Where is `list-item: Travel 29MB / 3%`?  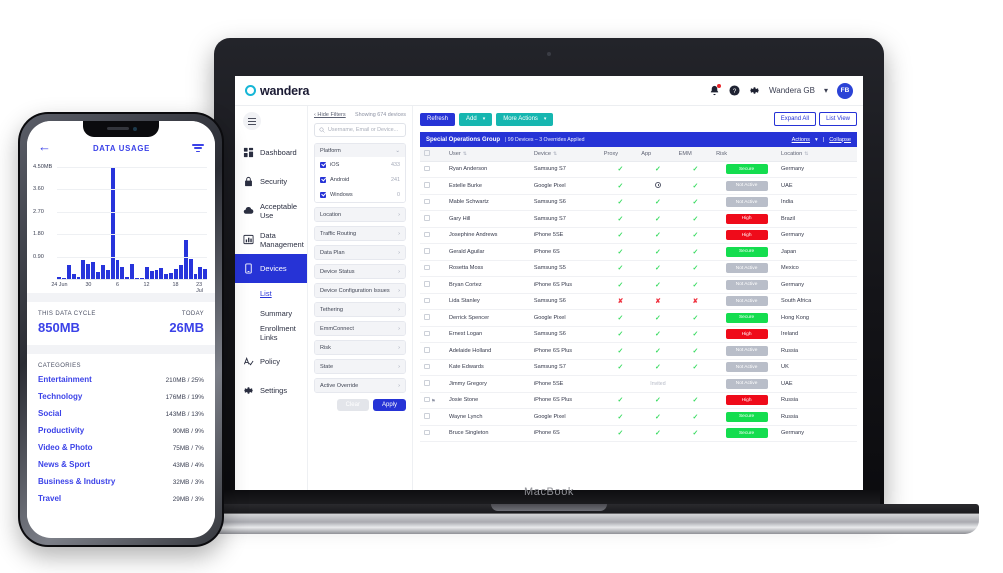 list-item: Travel 29MB / 3% is located at coordinates (121, 502).